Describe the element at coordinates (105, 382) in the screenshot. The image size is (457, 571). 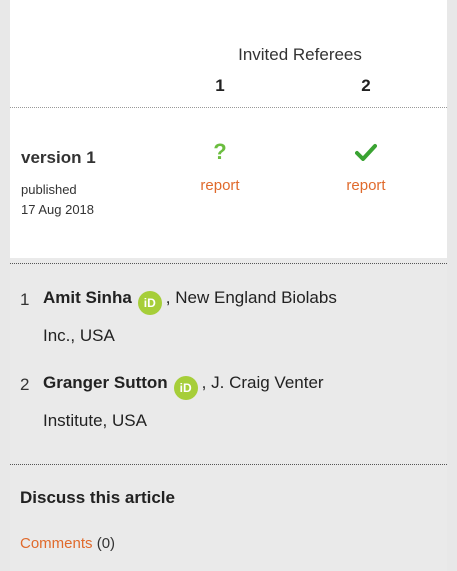
I see `referee-name: Granger Sutton` at that location.